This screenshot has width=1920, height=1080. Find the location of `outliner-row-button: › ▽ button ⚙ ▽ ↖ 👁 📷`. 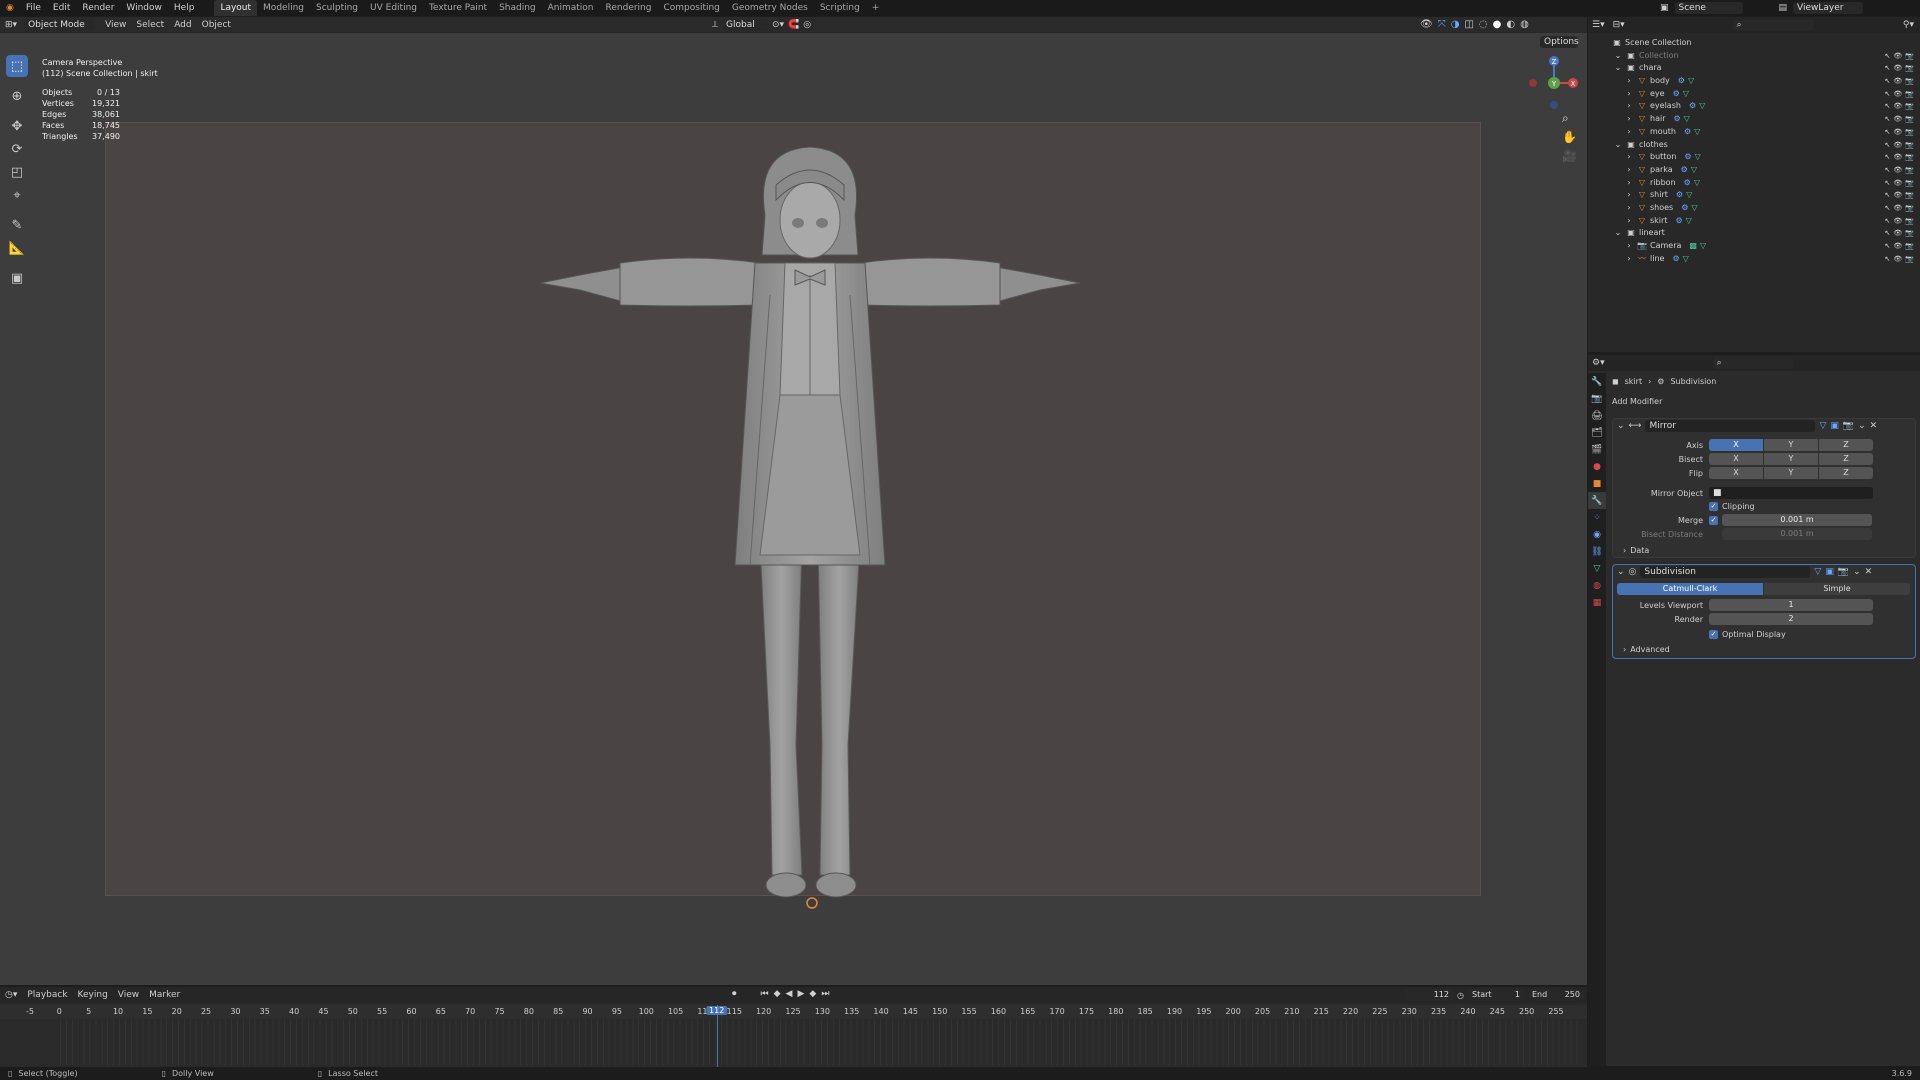

outliner-row-button: › ▽ button ⚙ ▽ ↖ 👁 📷 is located at coordinates (1754, 157).